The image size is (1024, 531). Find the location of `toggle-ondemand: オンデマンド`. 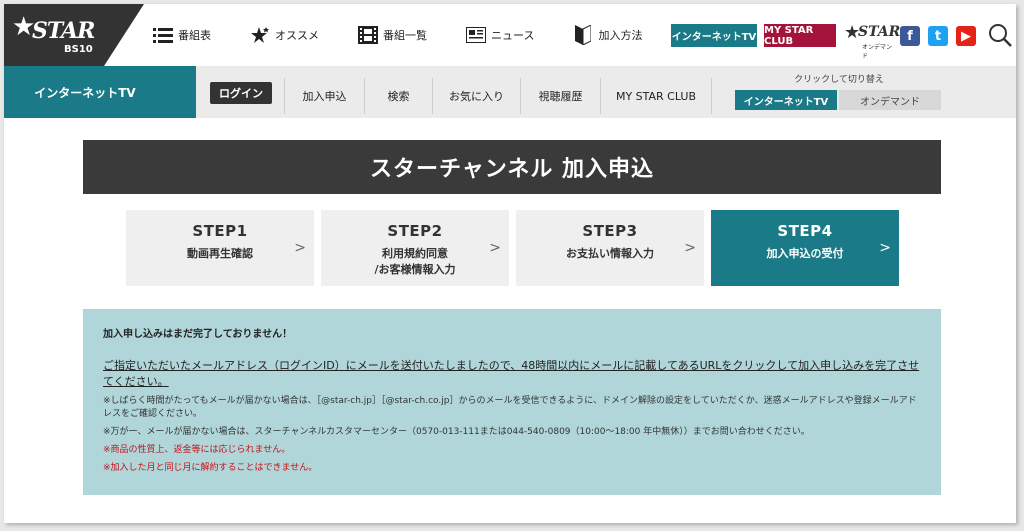

toggle-ondemand: オンデマンド is located at coordinates (890, 100).